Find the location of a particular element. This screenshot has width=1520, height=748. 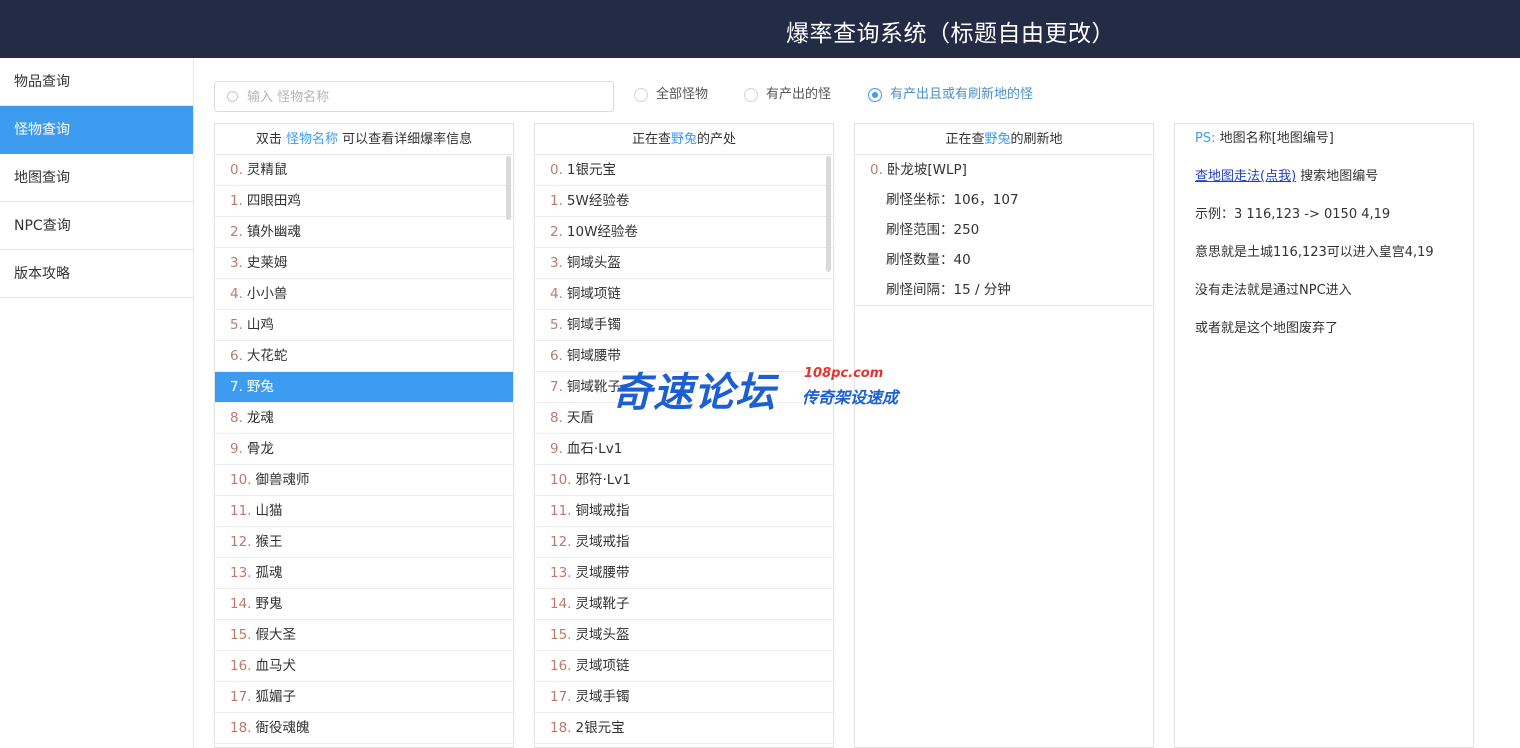

list-item: 3. 铜域头盔 is located at coordinates (684, 263).